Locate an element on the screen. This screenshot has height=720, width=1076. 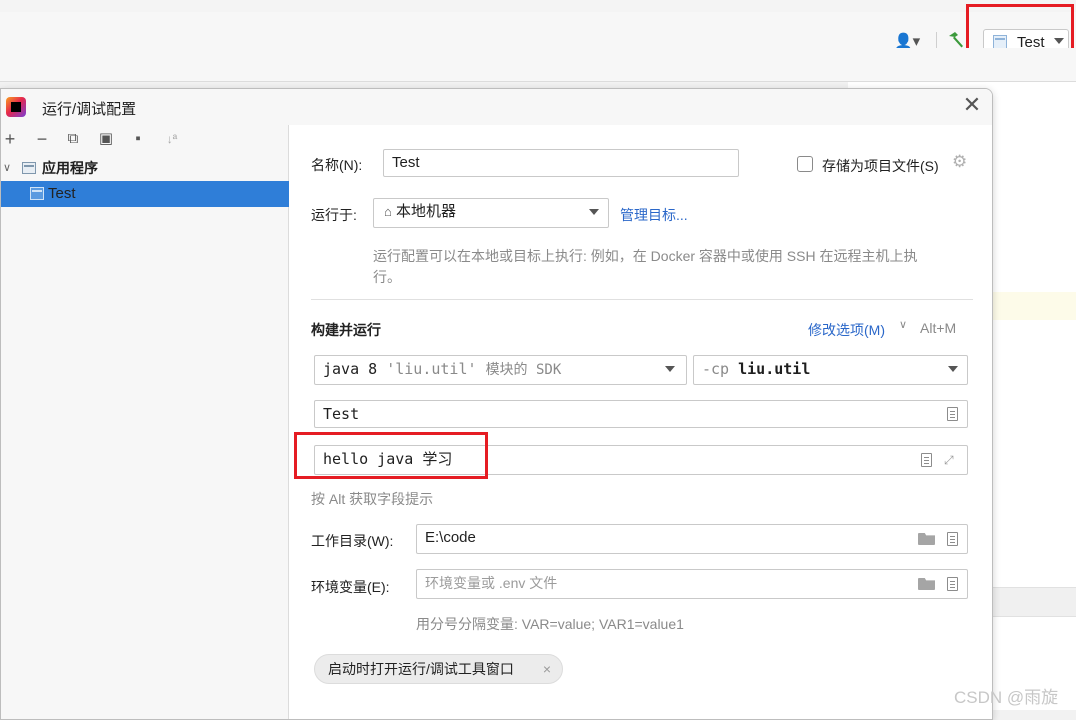
close-icon: ✕ is located at coordinates (972, 105).